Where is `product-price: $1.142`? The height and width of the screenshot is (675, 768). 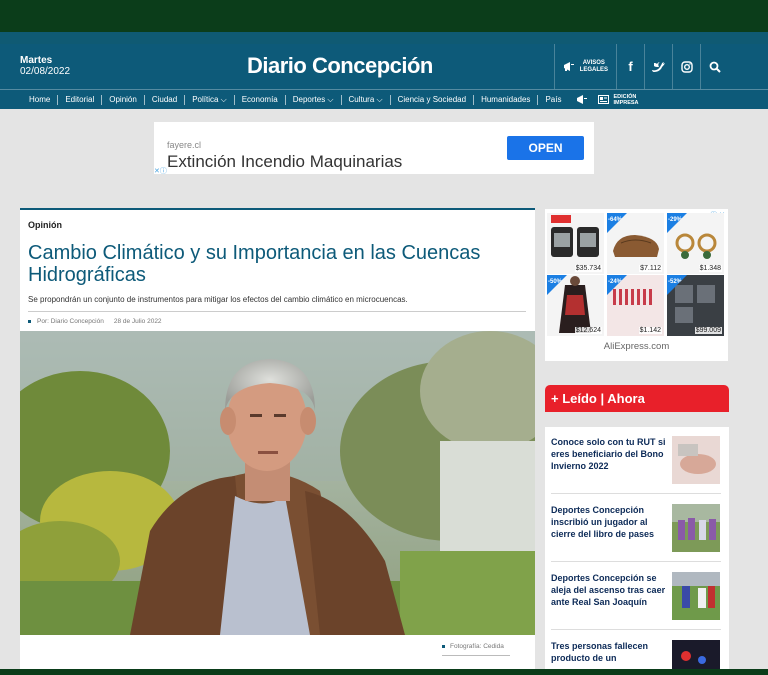
product-price: $1.142 is located at coordinates (650, 330).